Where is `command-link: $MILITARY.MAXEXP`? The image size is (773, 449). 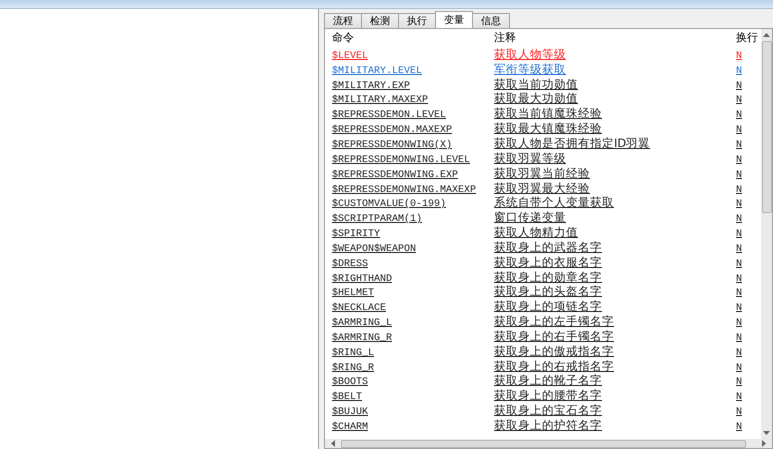 command-link: $MILITARY.MAXEXP is located at coordinates (380, 100).